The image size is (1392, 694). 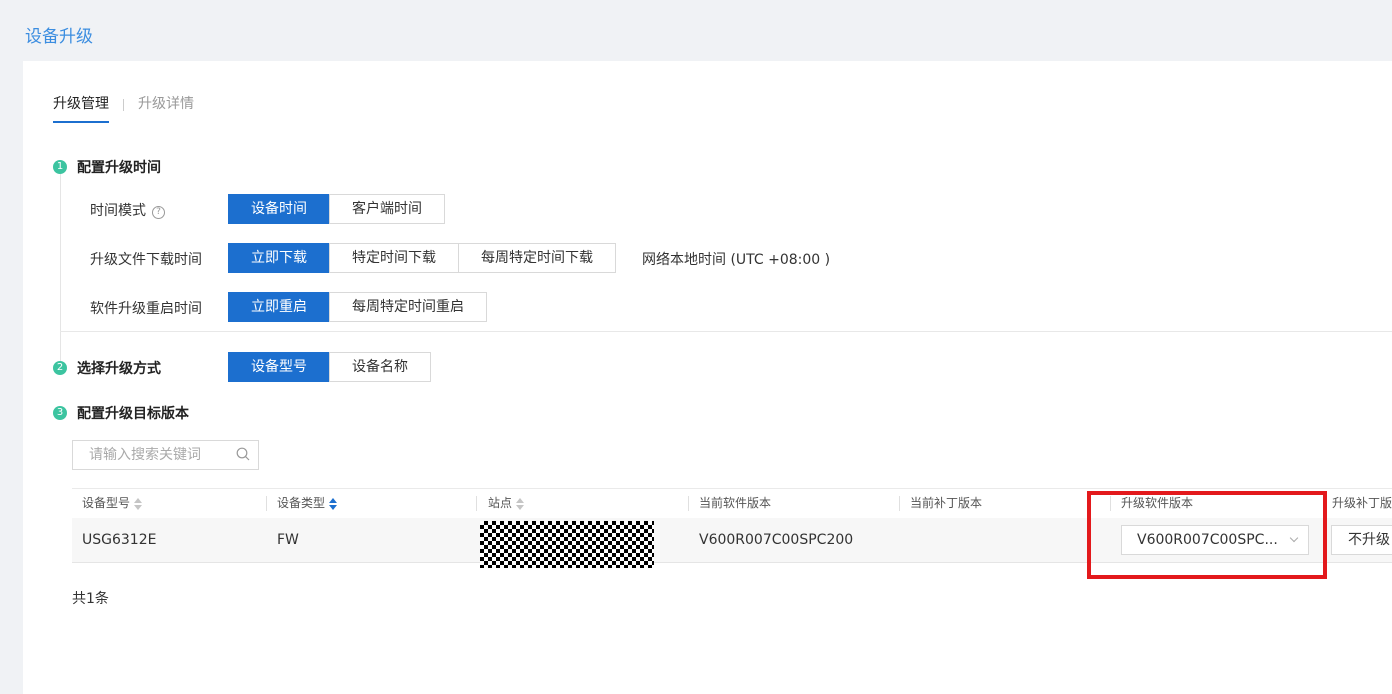 What do you see at coordinates (408, 307) in the screenshot?
I see `restart-weekly-time: 每周特定时间重启` at bounding box center [408, 307].